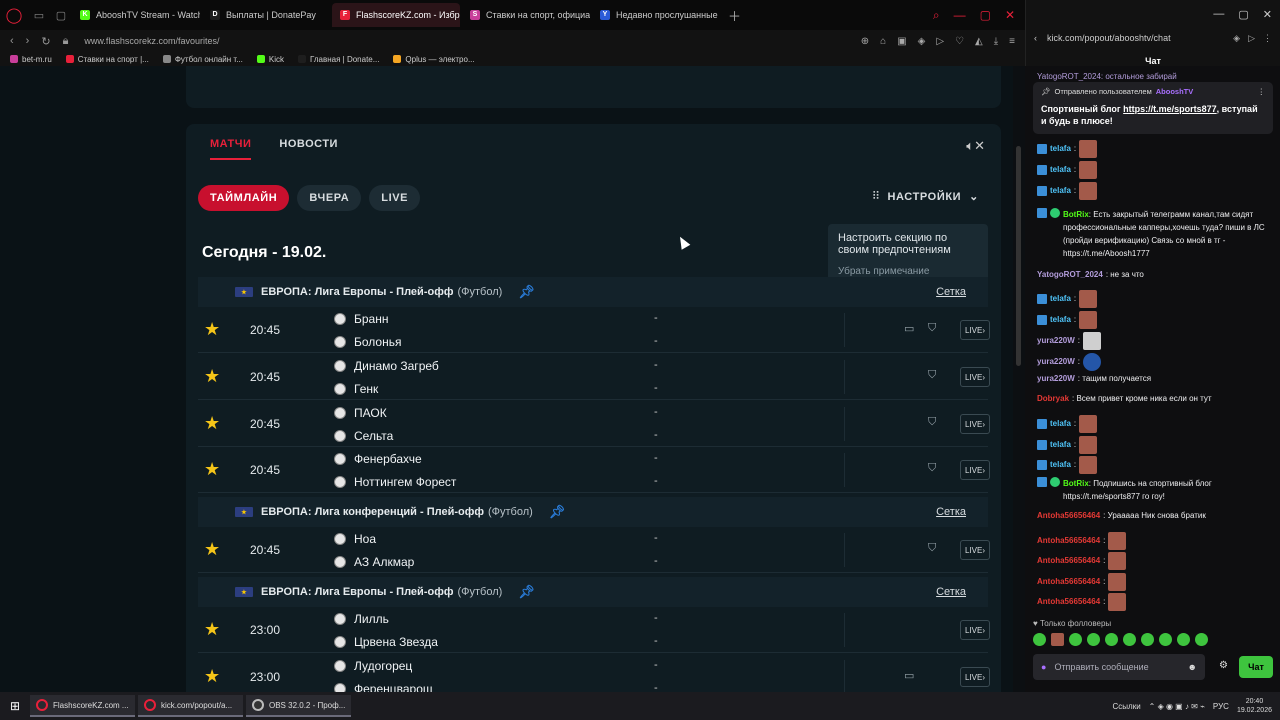 This screenshot has width=1280, height=720. What do you see at coordinates (1177, 706) in the screenshot?
I see `tray-icons: ⌃ ◈ ◉ ▣ ♪ ✉ ⌁` at bounding box center [1177, 706].